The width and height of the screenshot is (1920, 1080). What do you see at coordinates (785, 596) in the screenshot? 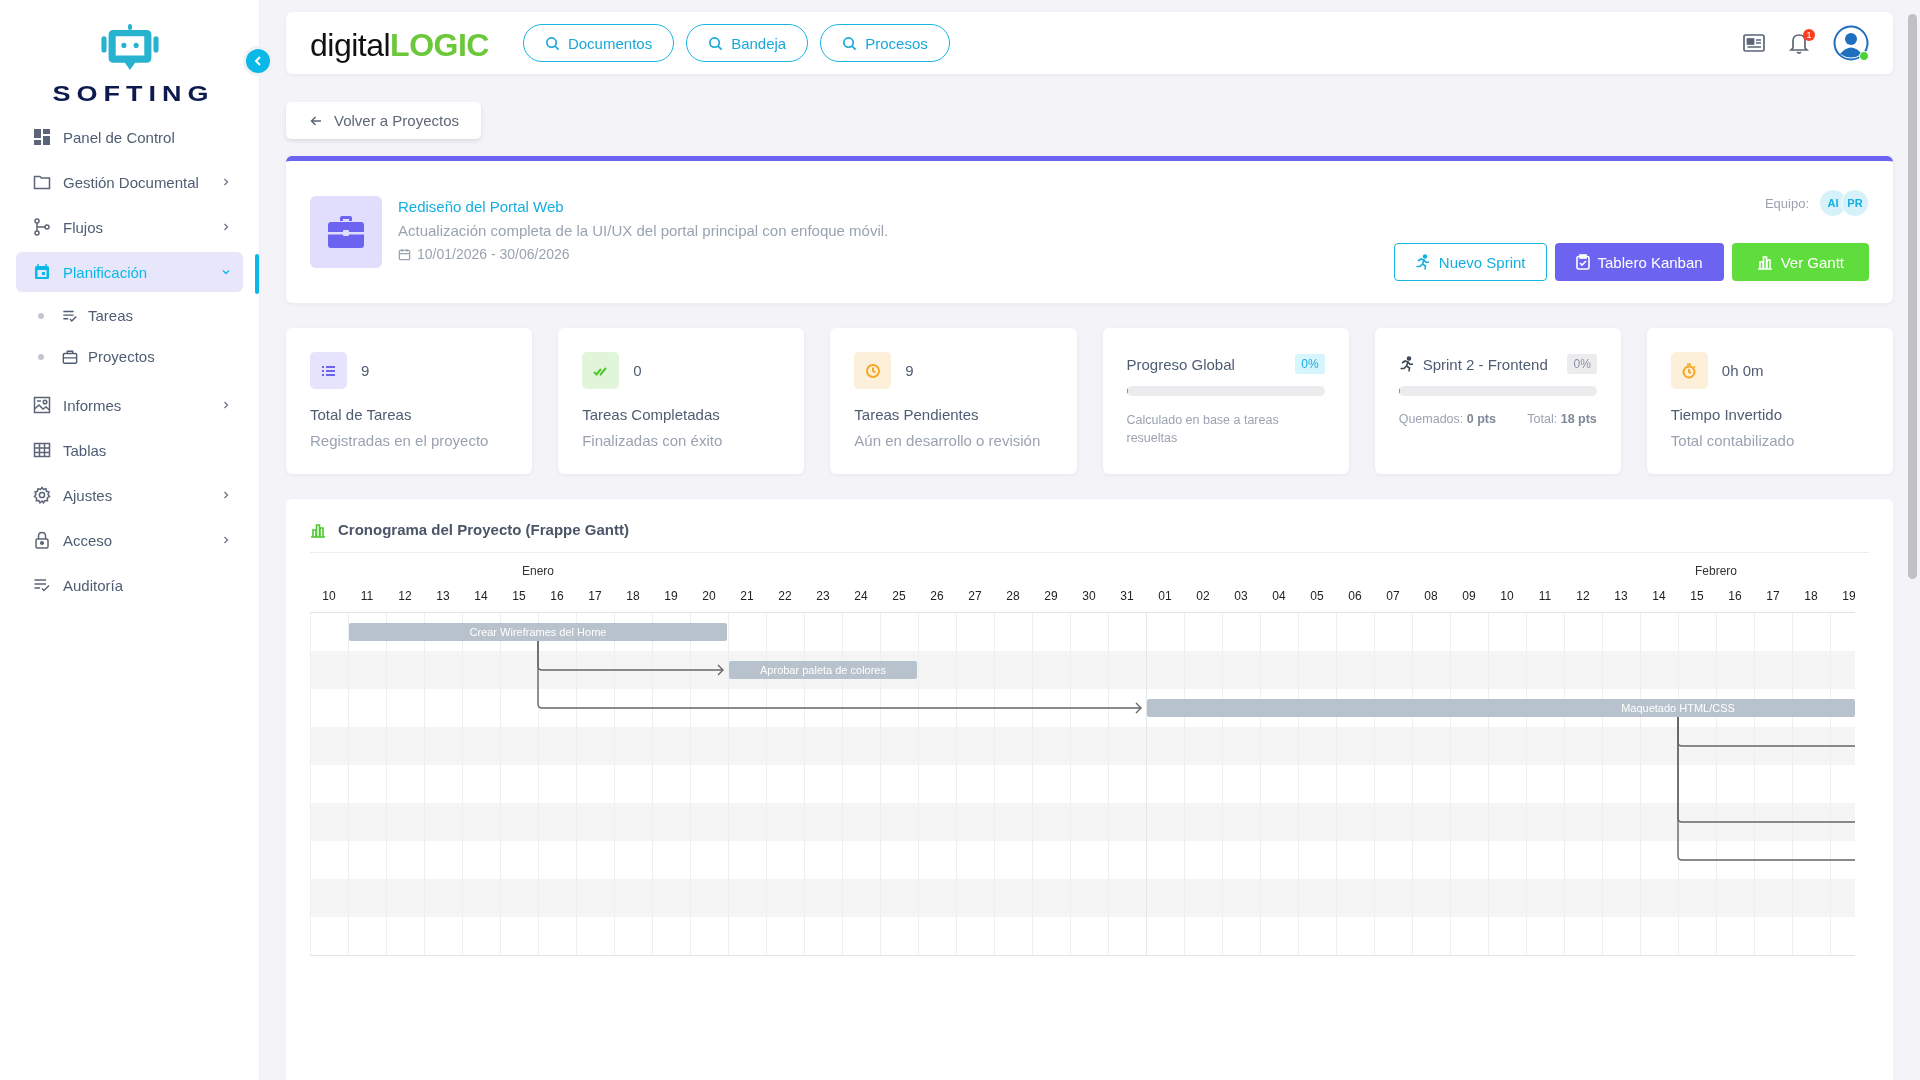
I see `day-label: 22` at bounding box center [785, 596].